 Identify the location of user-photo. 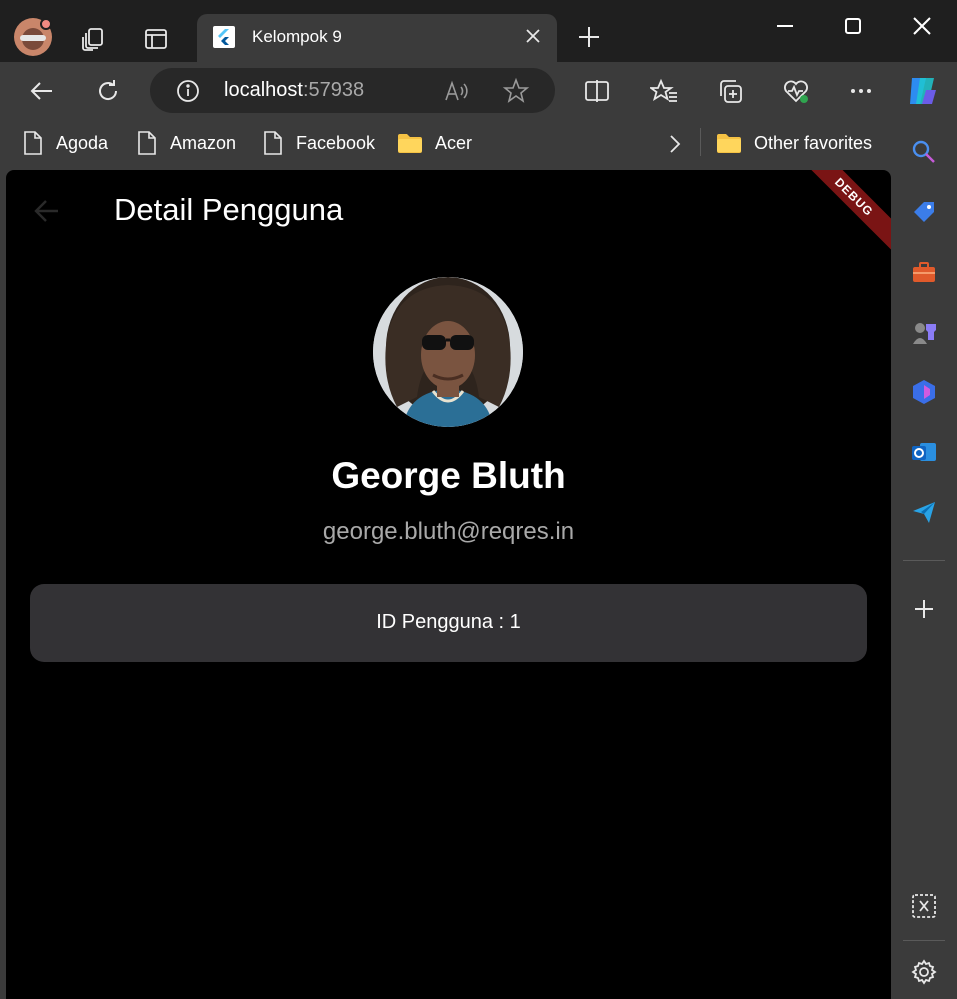
(448, 352).